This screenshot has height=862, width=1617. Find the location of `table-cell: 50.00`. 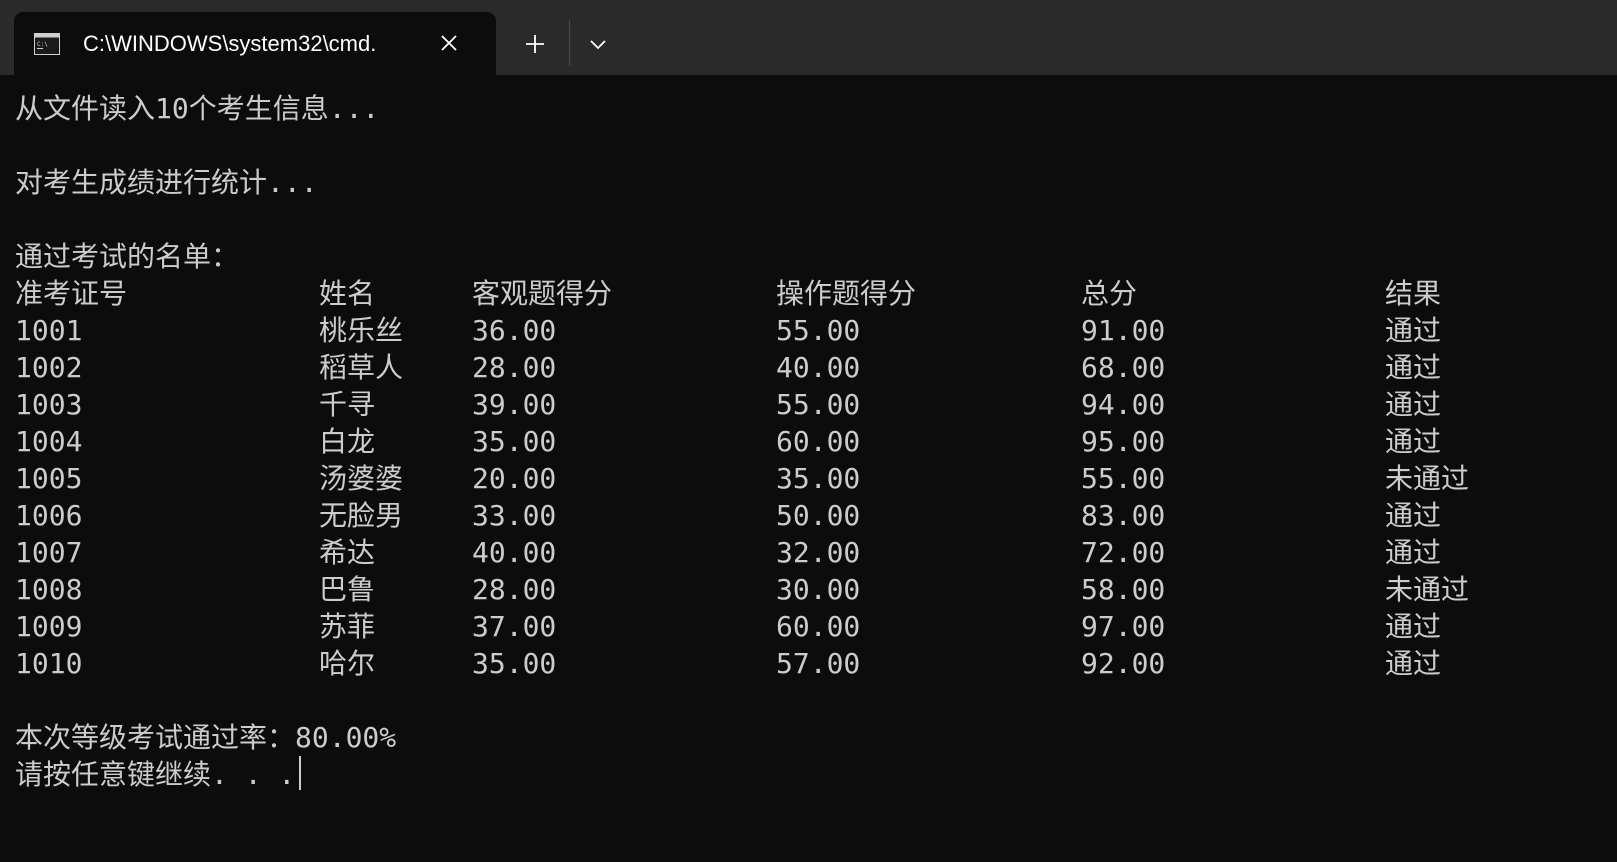

table-cell: 50.00 is located at coordinates (818, 515).